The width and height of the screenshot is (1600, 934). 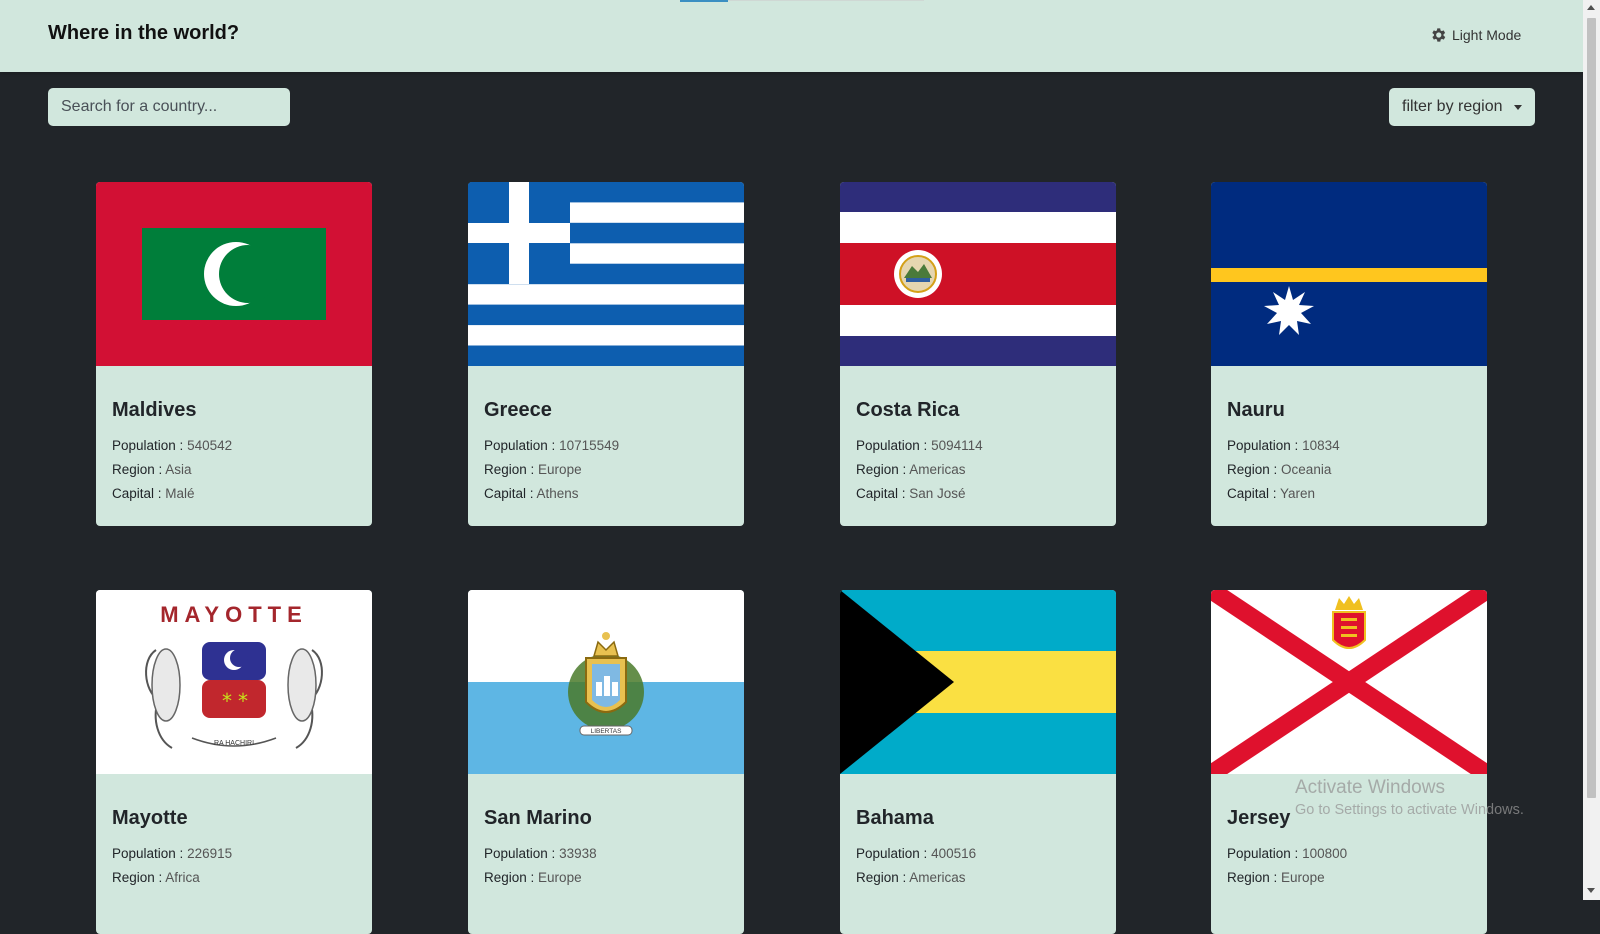 I want to click on windows-activation-title: Activate Windows, so click(x=1370, y=787).